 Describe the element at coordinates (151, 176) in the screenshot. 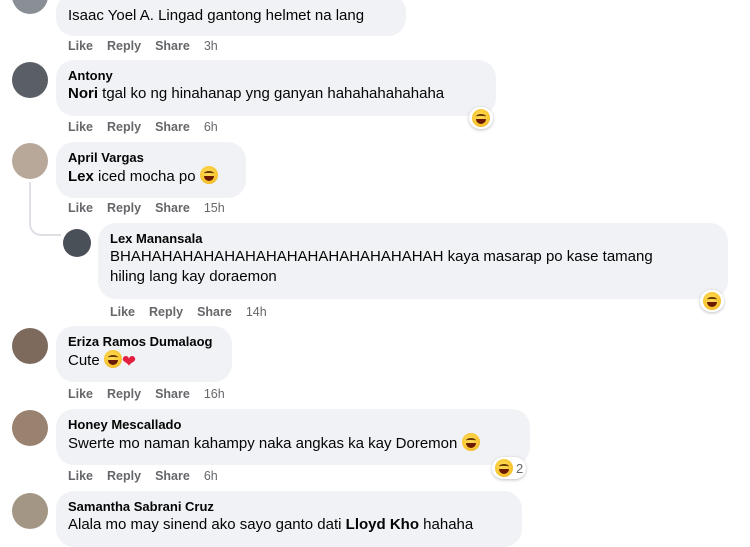

I see `comment-text: Lex iced mocha po` at that location.